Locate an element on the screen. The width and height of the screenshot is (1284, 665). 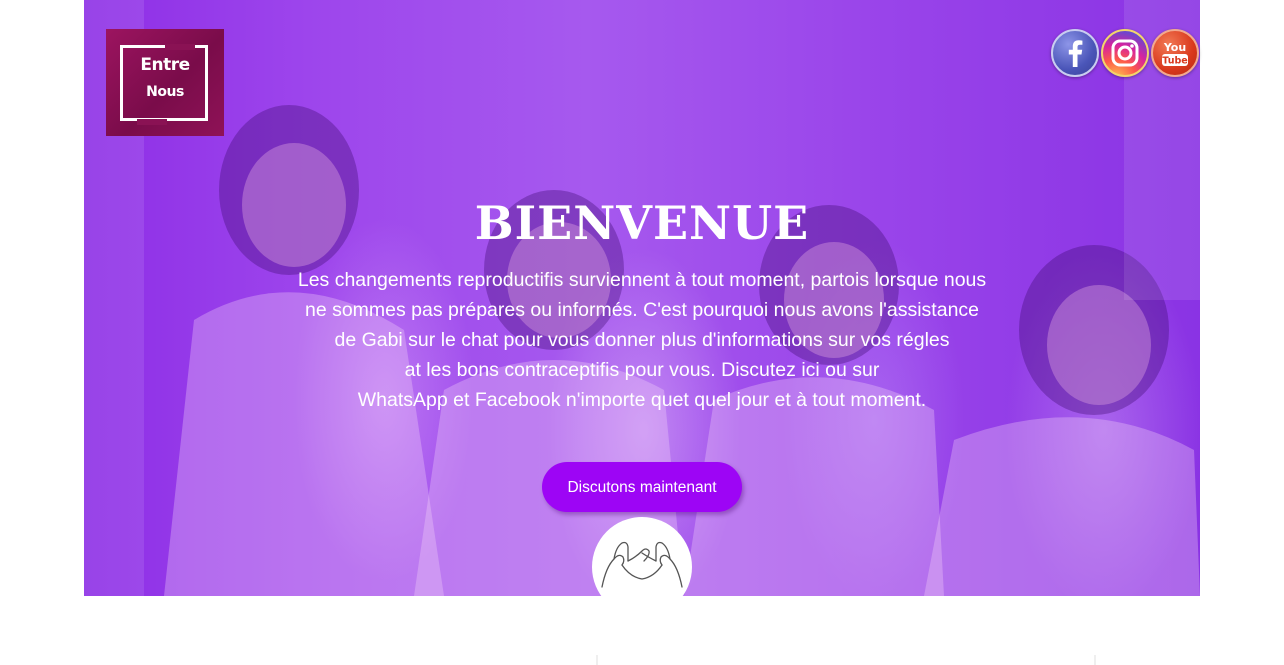
logo-frame-gap-top is located at coordinates (180, 47).